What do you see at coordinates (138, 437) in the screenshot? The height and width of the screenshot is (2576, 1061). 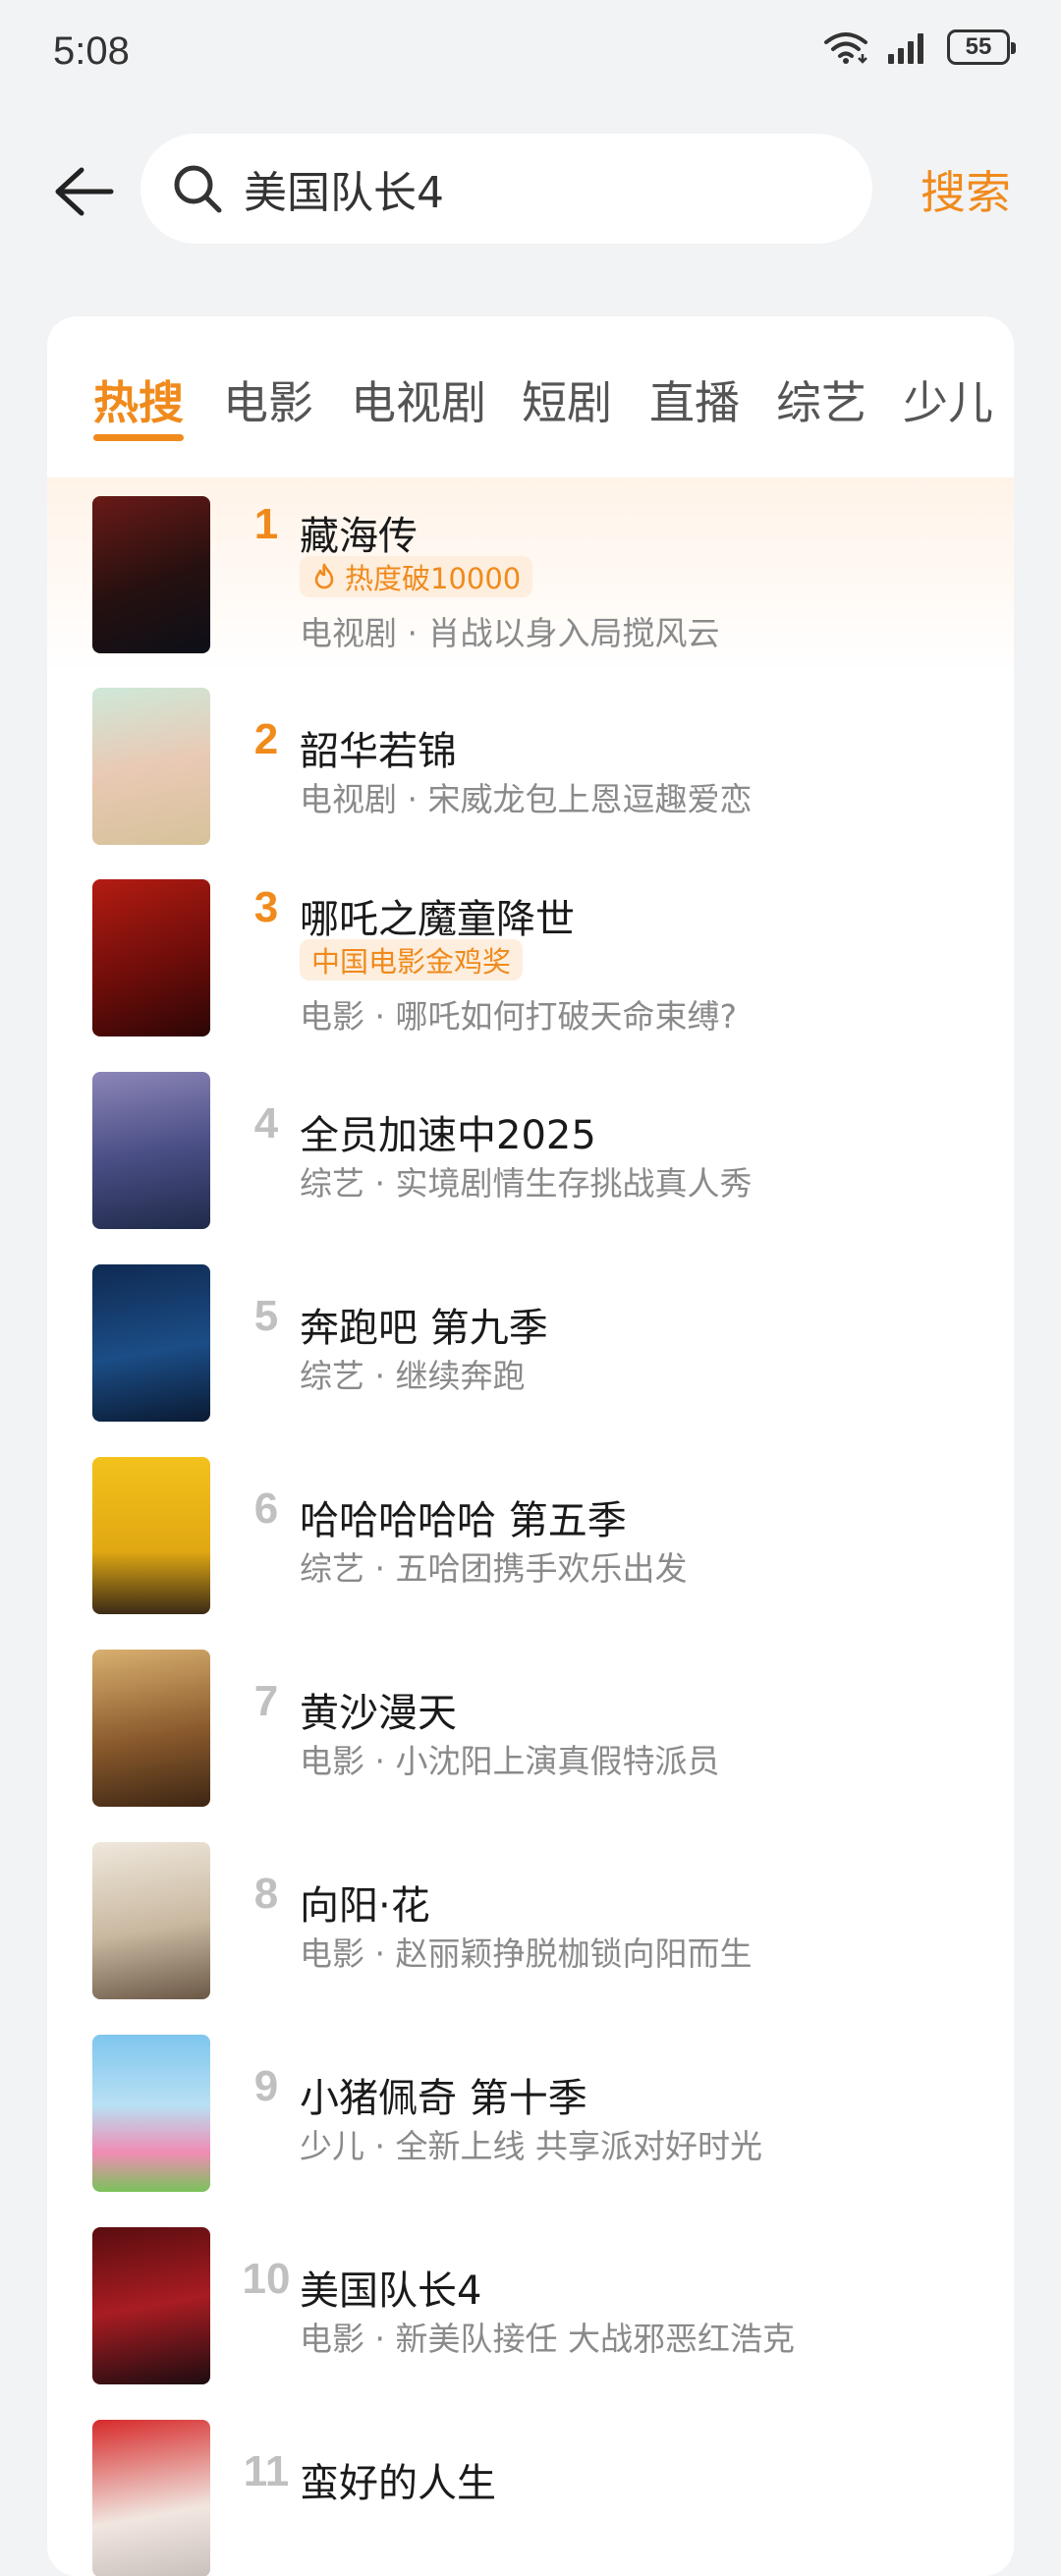 I see `active-tab-indicator` at bounding box center [138, 437].